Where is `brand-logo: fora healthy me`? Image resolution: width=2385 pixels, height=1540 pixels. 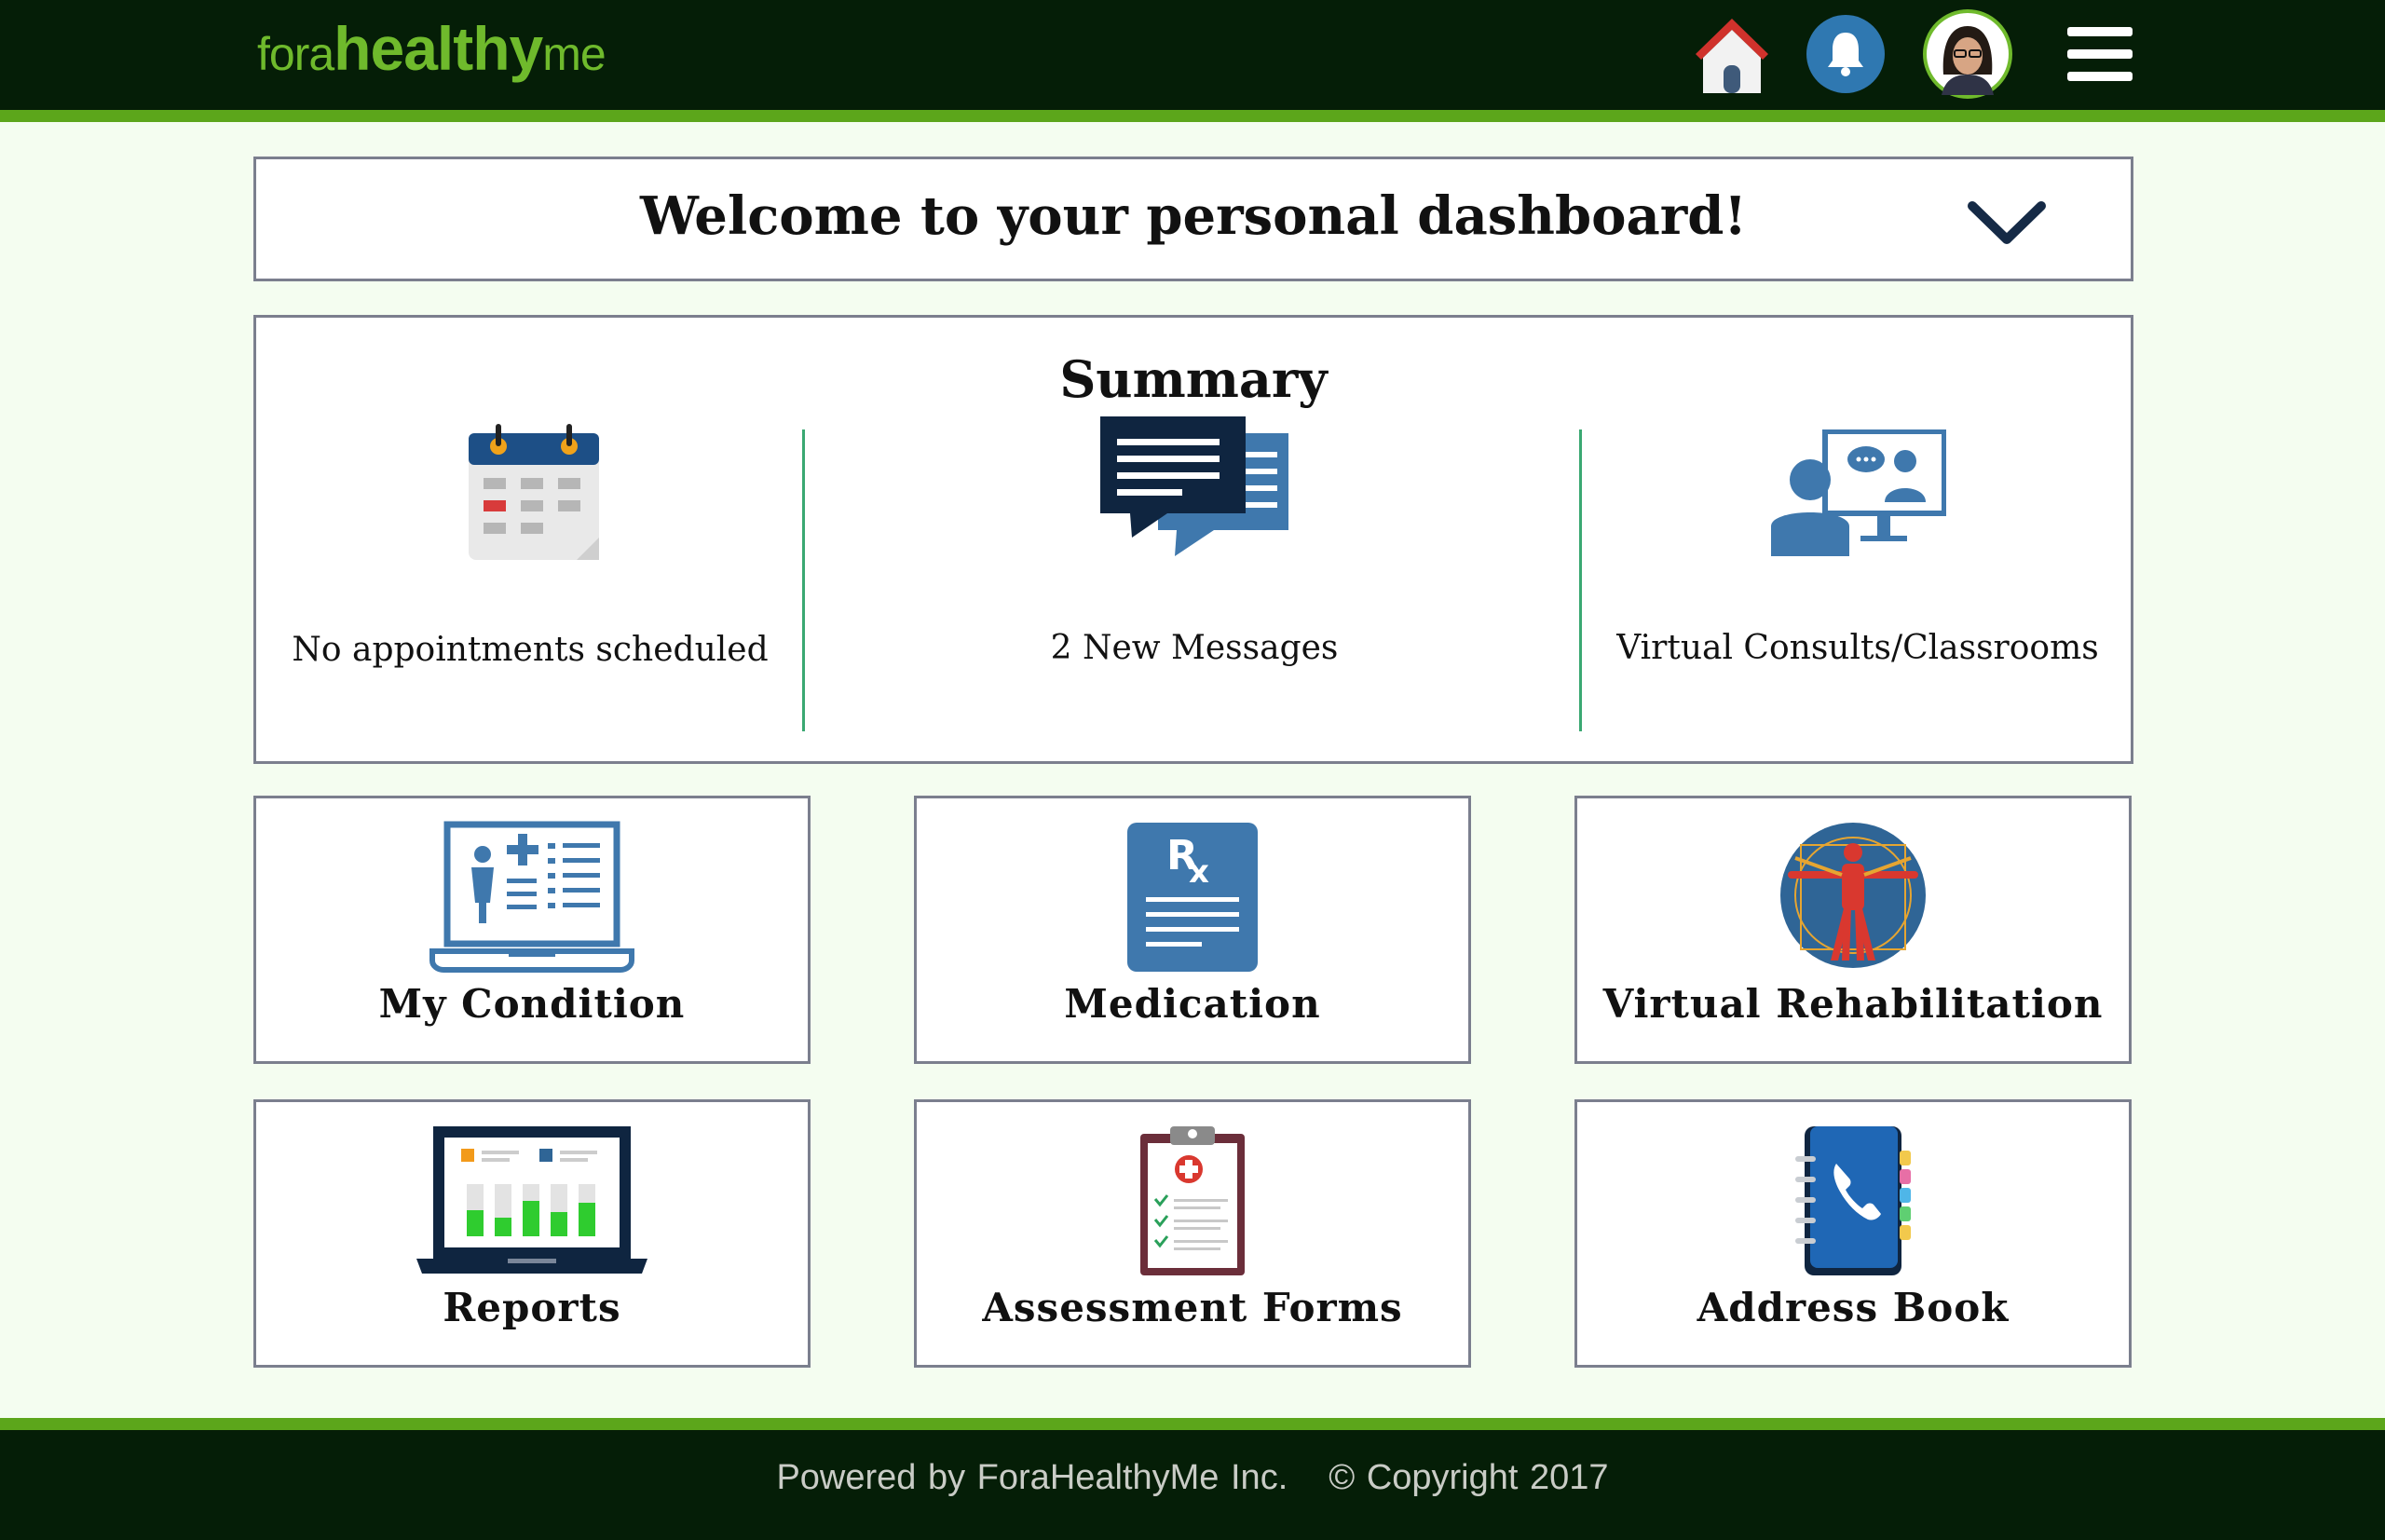 brand-logo: fora healthy me is located at coordinates (431, 55).